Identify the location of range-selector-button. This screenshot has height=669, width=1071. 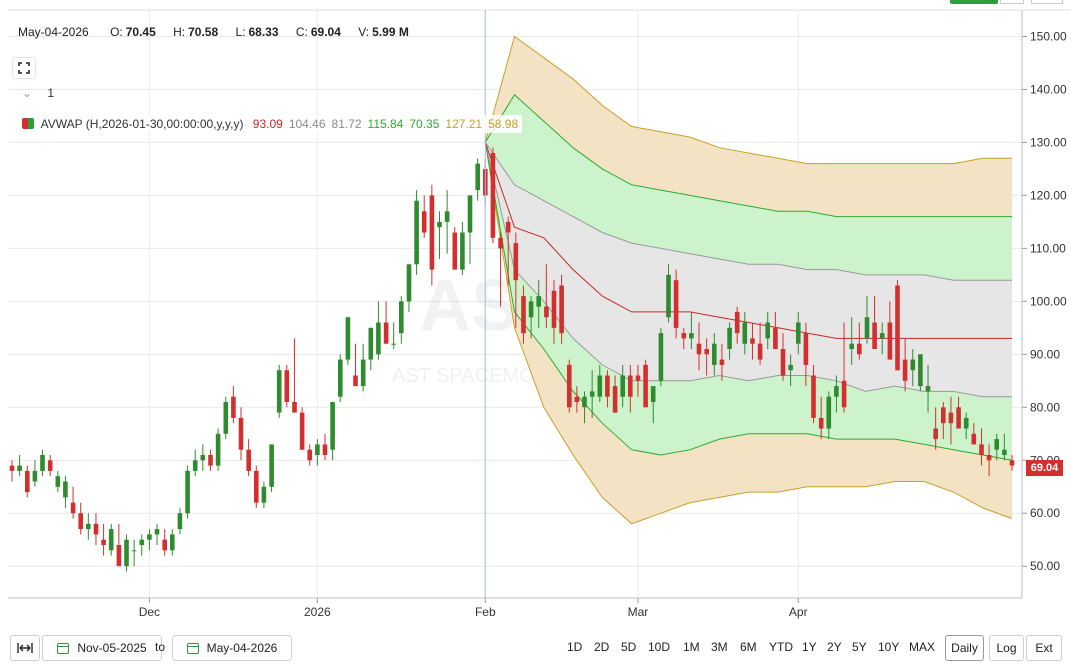
(25, 648).